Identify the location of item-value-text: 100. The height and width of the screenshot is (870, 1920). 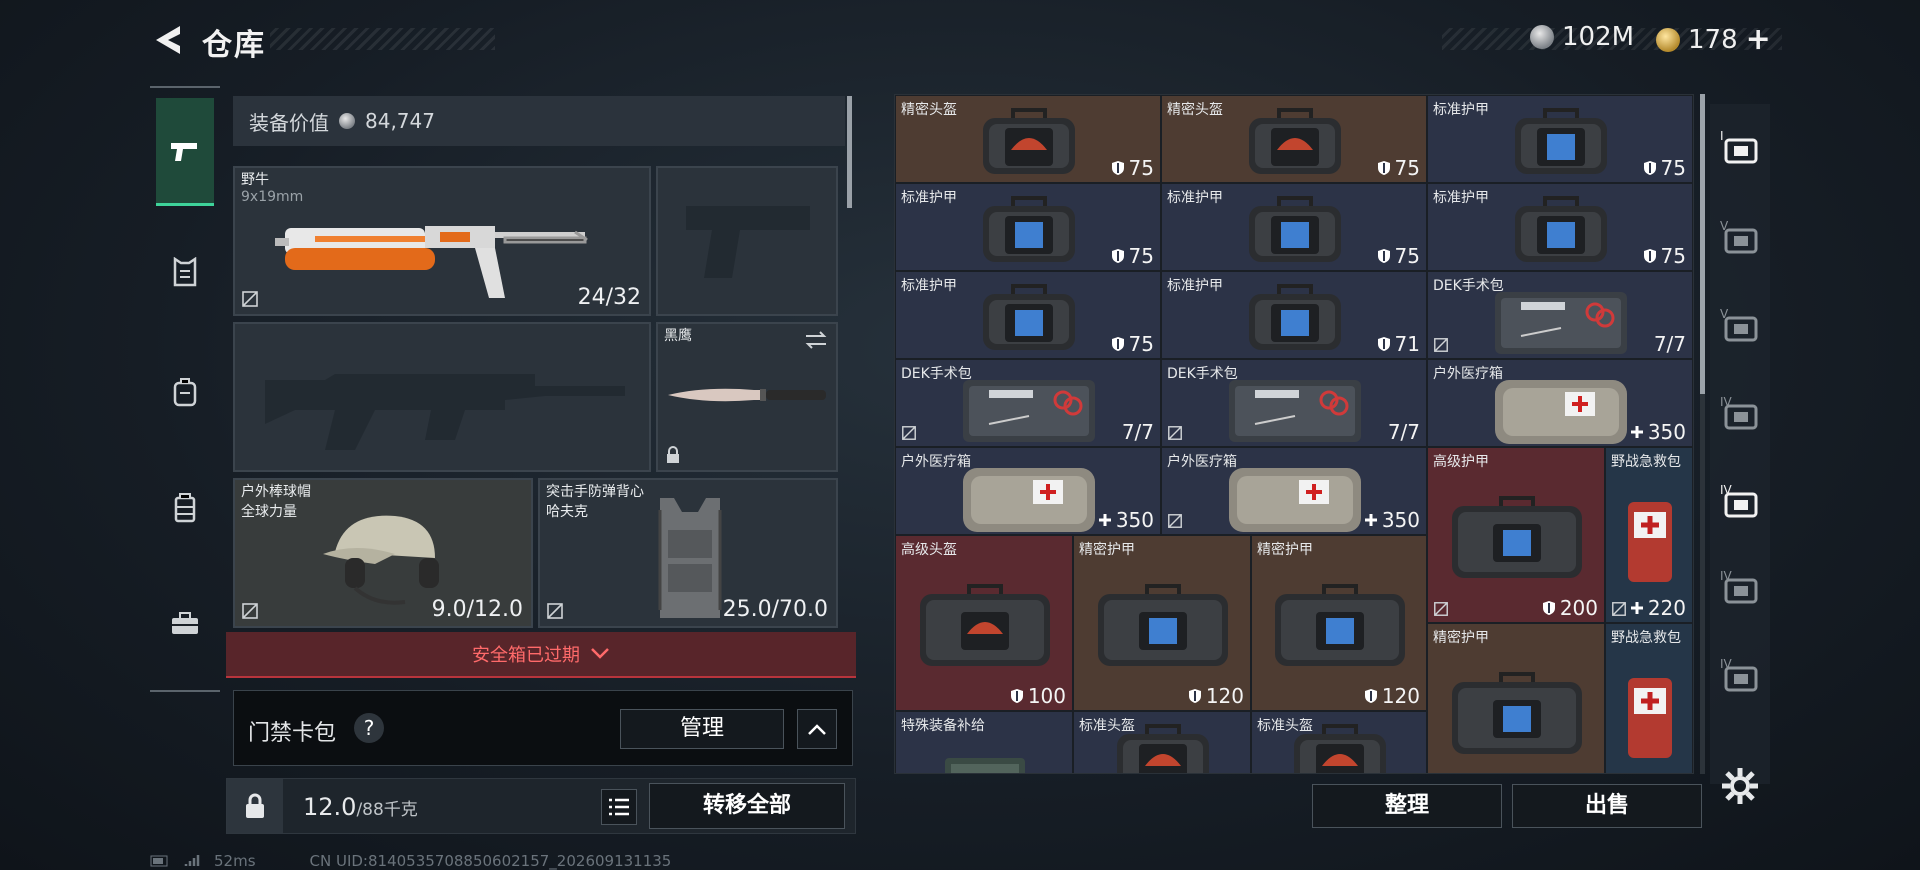
(1046, 696).